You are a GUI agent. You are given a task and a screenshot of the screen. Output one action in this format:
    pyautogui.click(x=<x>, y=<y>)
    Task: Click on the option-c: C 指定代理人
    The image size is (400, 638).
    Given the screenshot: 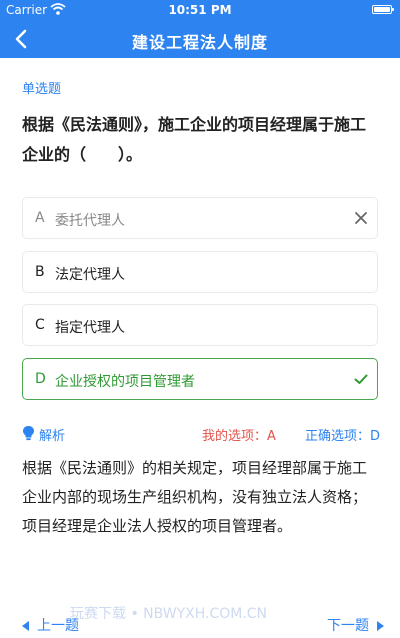 What is the action you would take?
    pyautogui.click(x=200, y=325)
    